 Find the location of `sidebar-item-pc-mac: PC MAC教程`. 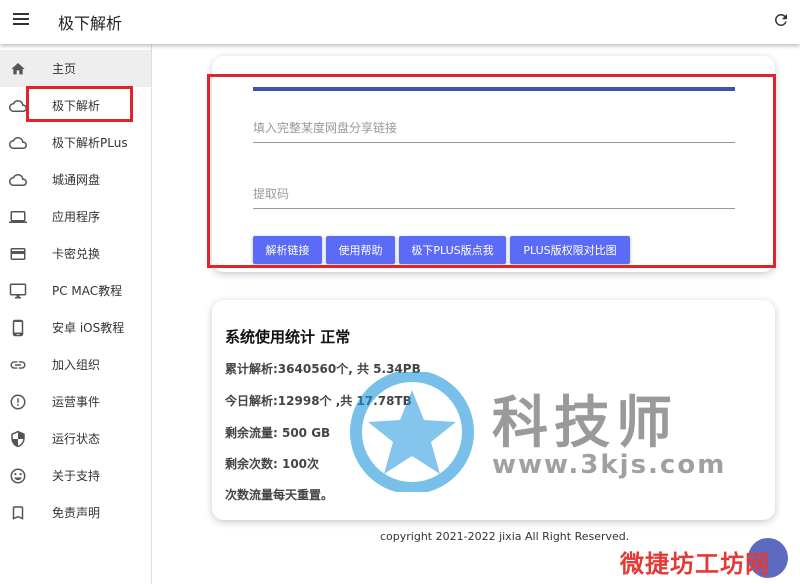

sidebar-item-pc-mac: PC MAC教程 is located at coordinates (75, 290).